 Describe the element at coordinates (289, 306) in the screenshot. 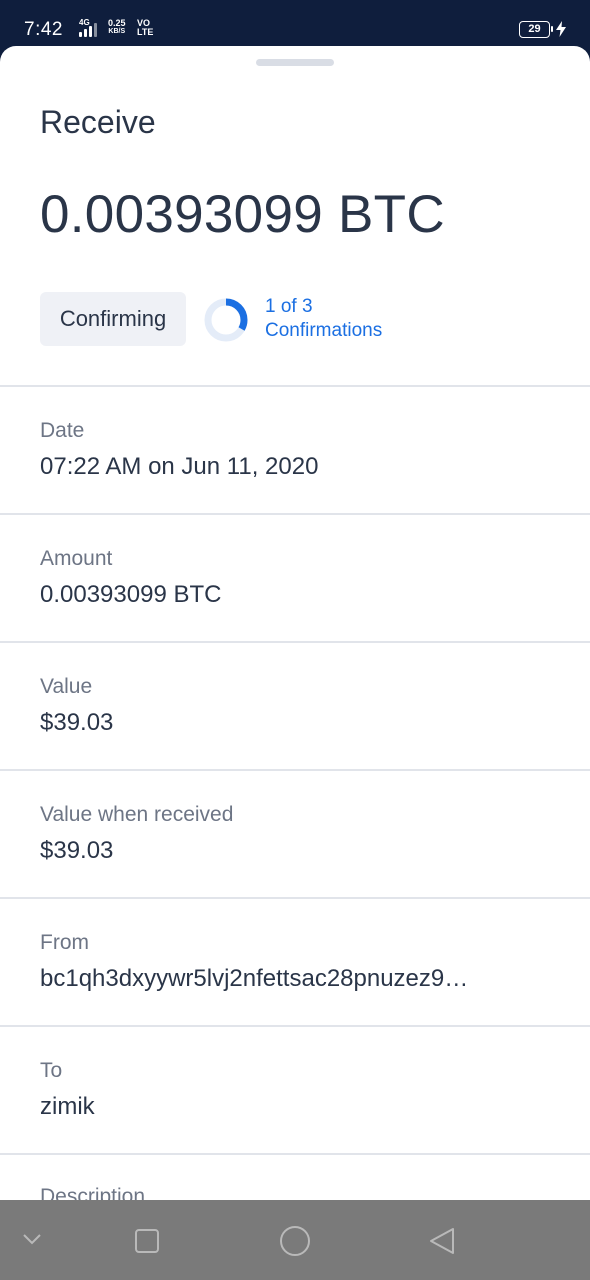

I see `confirmations-count: 1 of 3` at that location.